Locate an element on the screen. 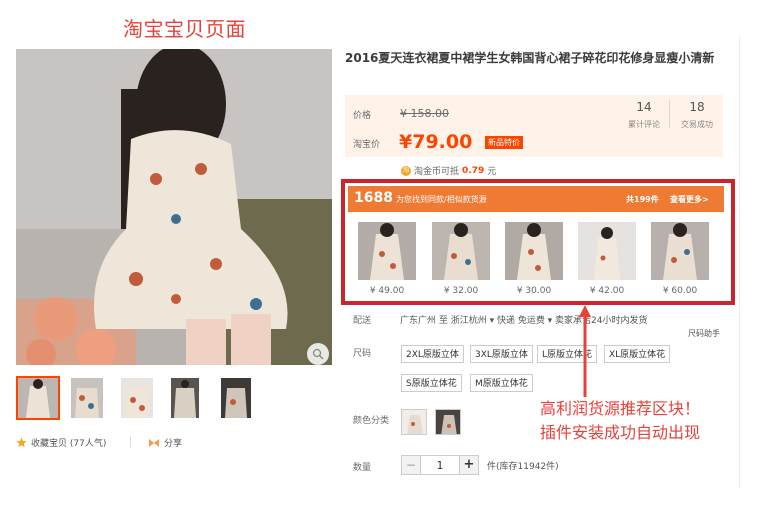 This screenshot has width=759, height=507. quantity-decrease-button: − is located at coordinates (411, 465).